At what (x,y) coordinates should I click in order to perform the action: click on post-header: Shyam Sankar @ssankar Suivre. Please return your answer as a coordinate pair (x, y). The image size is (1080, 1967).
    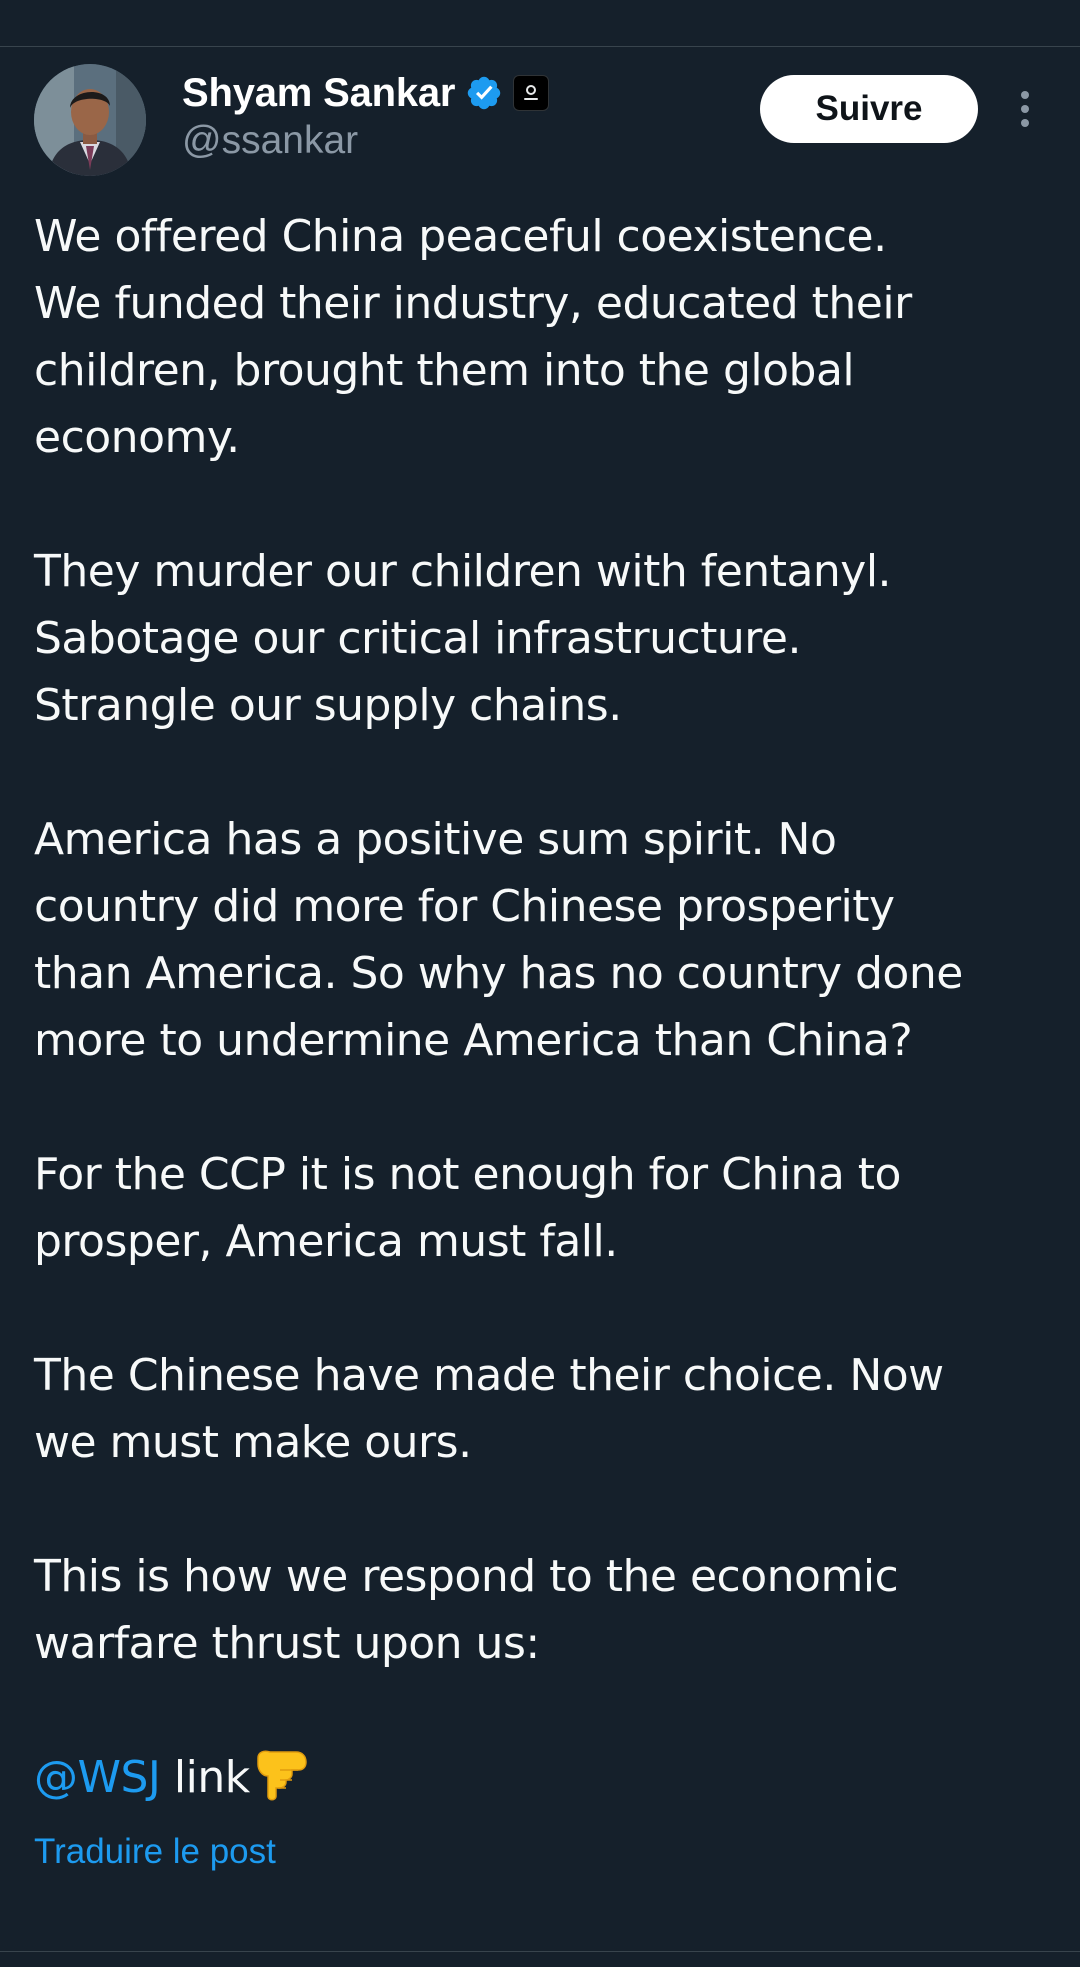
    Looking at the image, I should click on (540, 117).